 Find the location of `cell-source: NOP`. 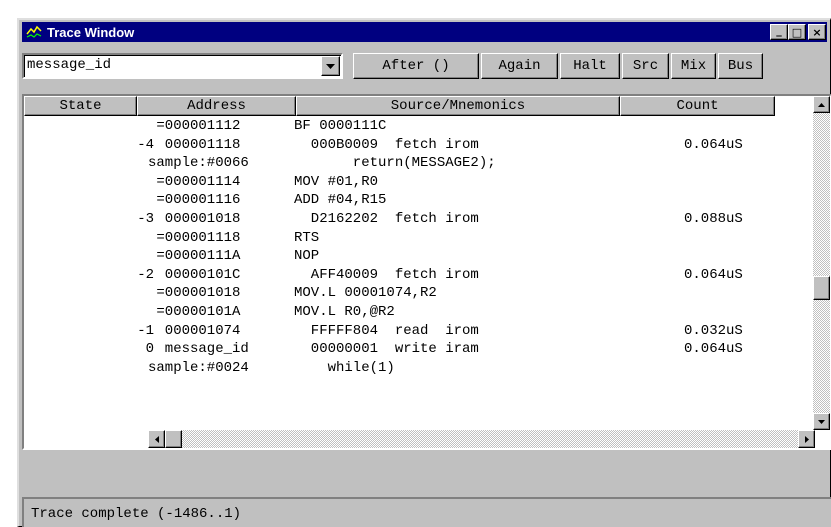

cell-source: NOP is located at coordinates (307, 256).